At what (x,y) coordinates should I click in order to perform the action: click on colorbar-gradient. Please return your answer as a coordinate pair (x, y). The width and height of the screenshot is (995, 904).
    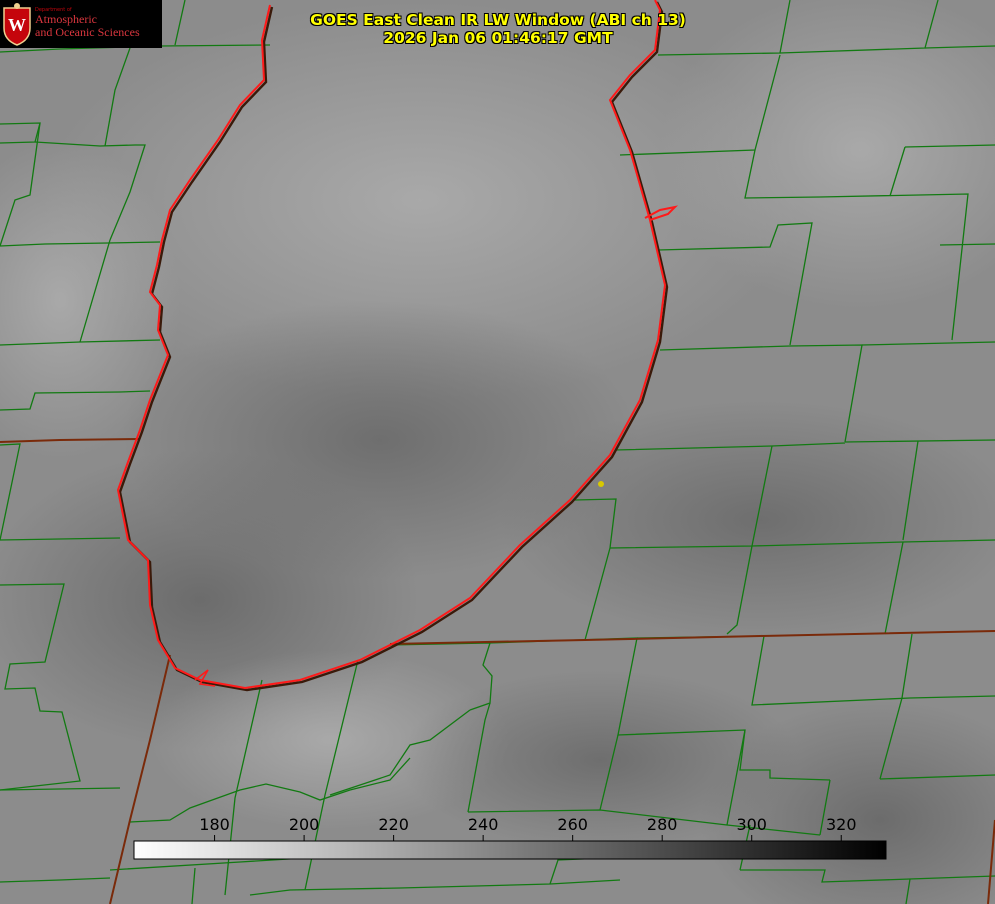
    Looking at the image, I should click on (510, 850).